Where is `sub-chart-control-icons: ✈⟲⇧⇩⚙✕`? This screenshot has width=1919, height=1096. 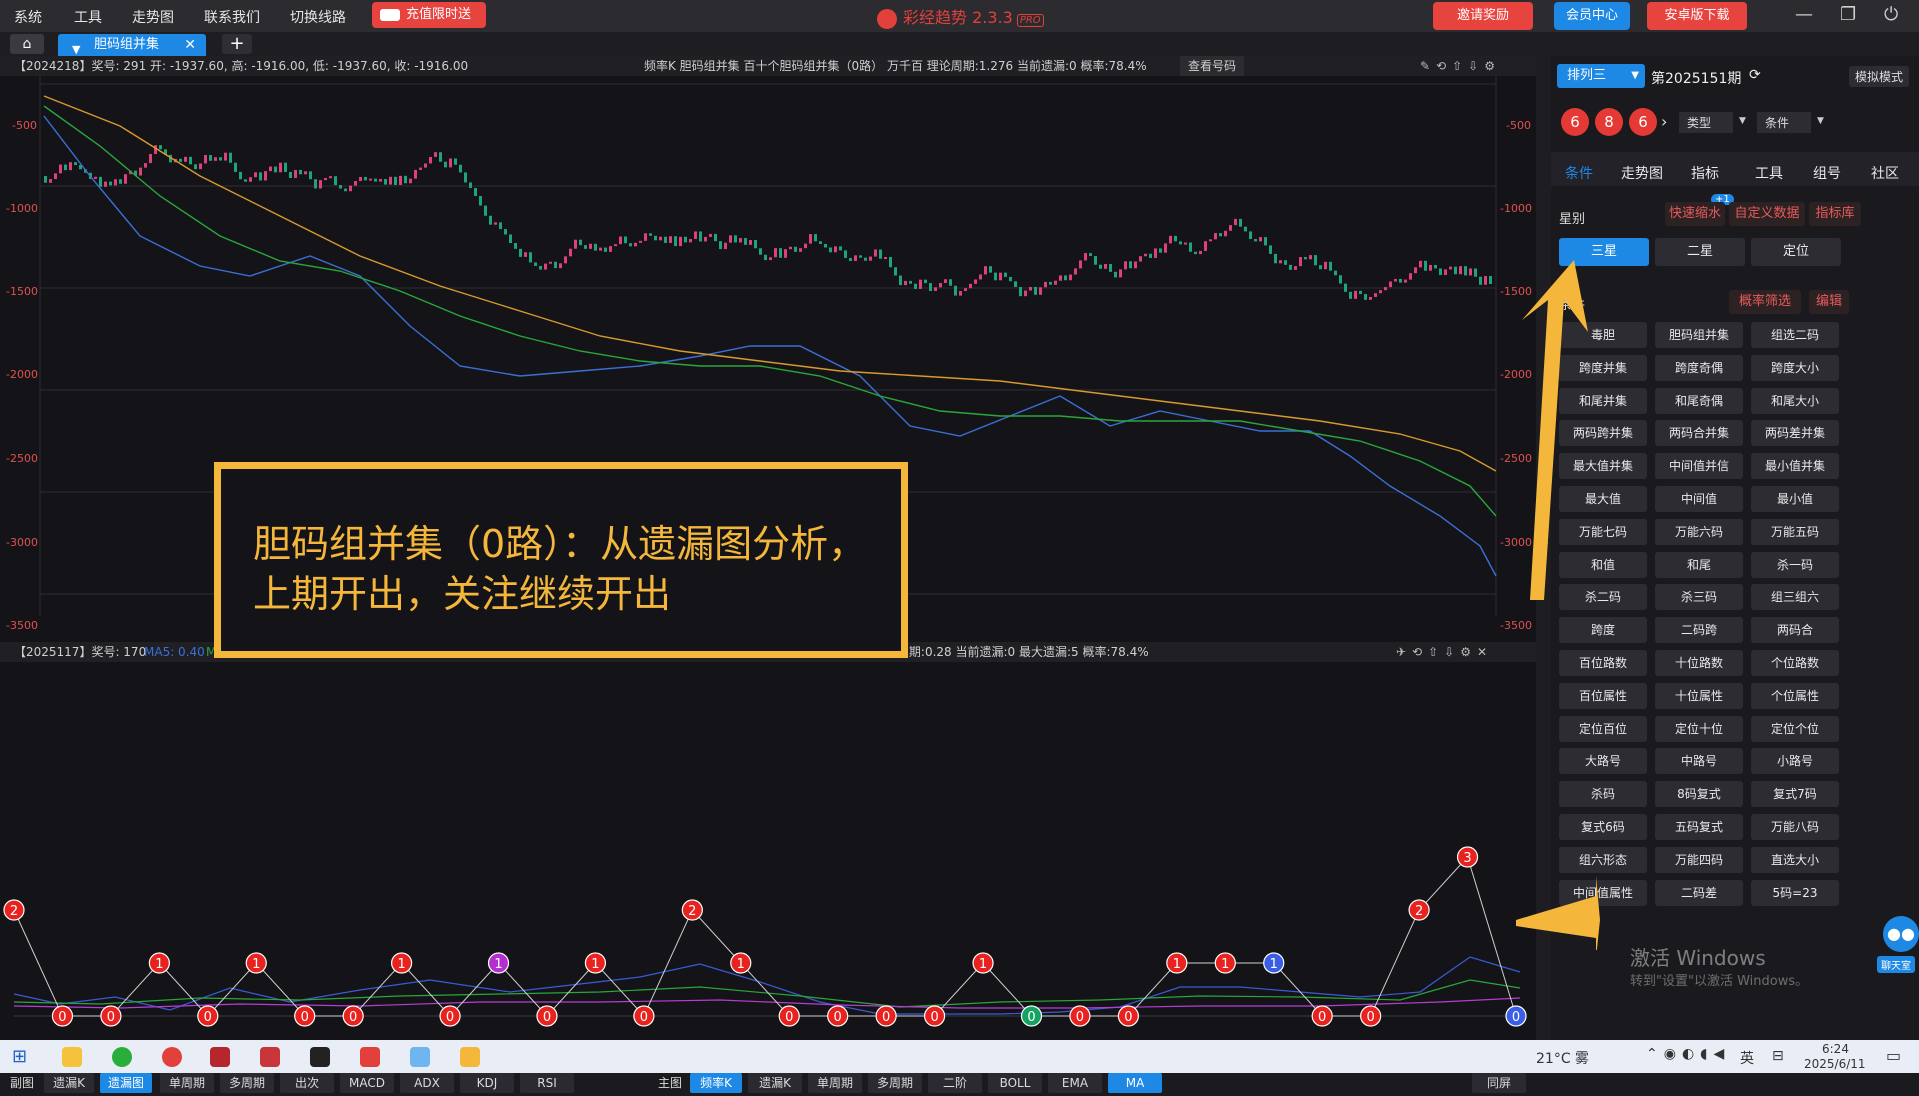
sub-chart-control-icons: ✈⟲⇧⇩⚙✕ is located at coordinates (1444, 652).